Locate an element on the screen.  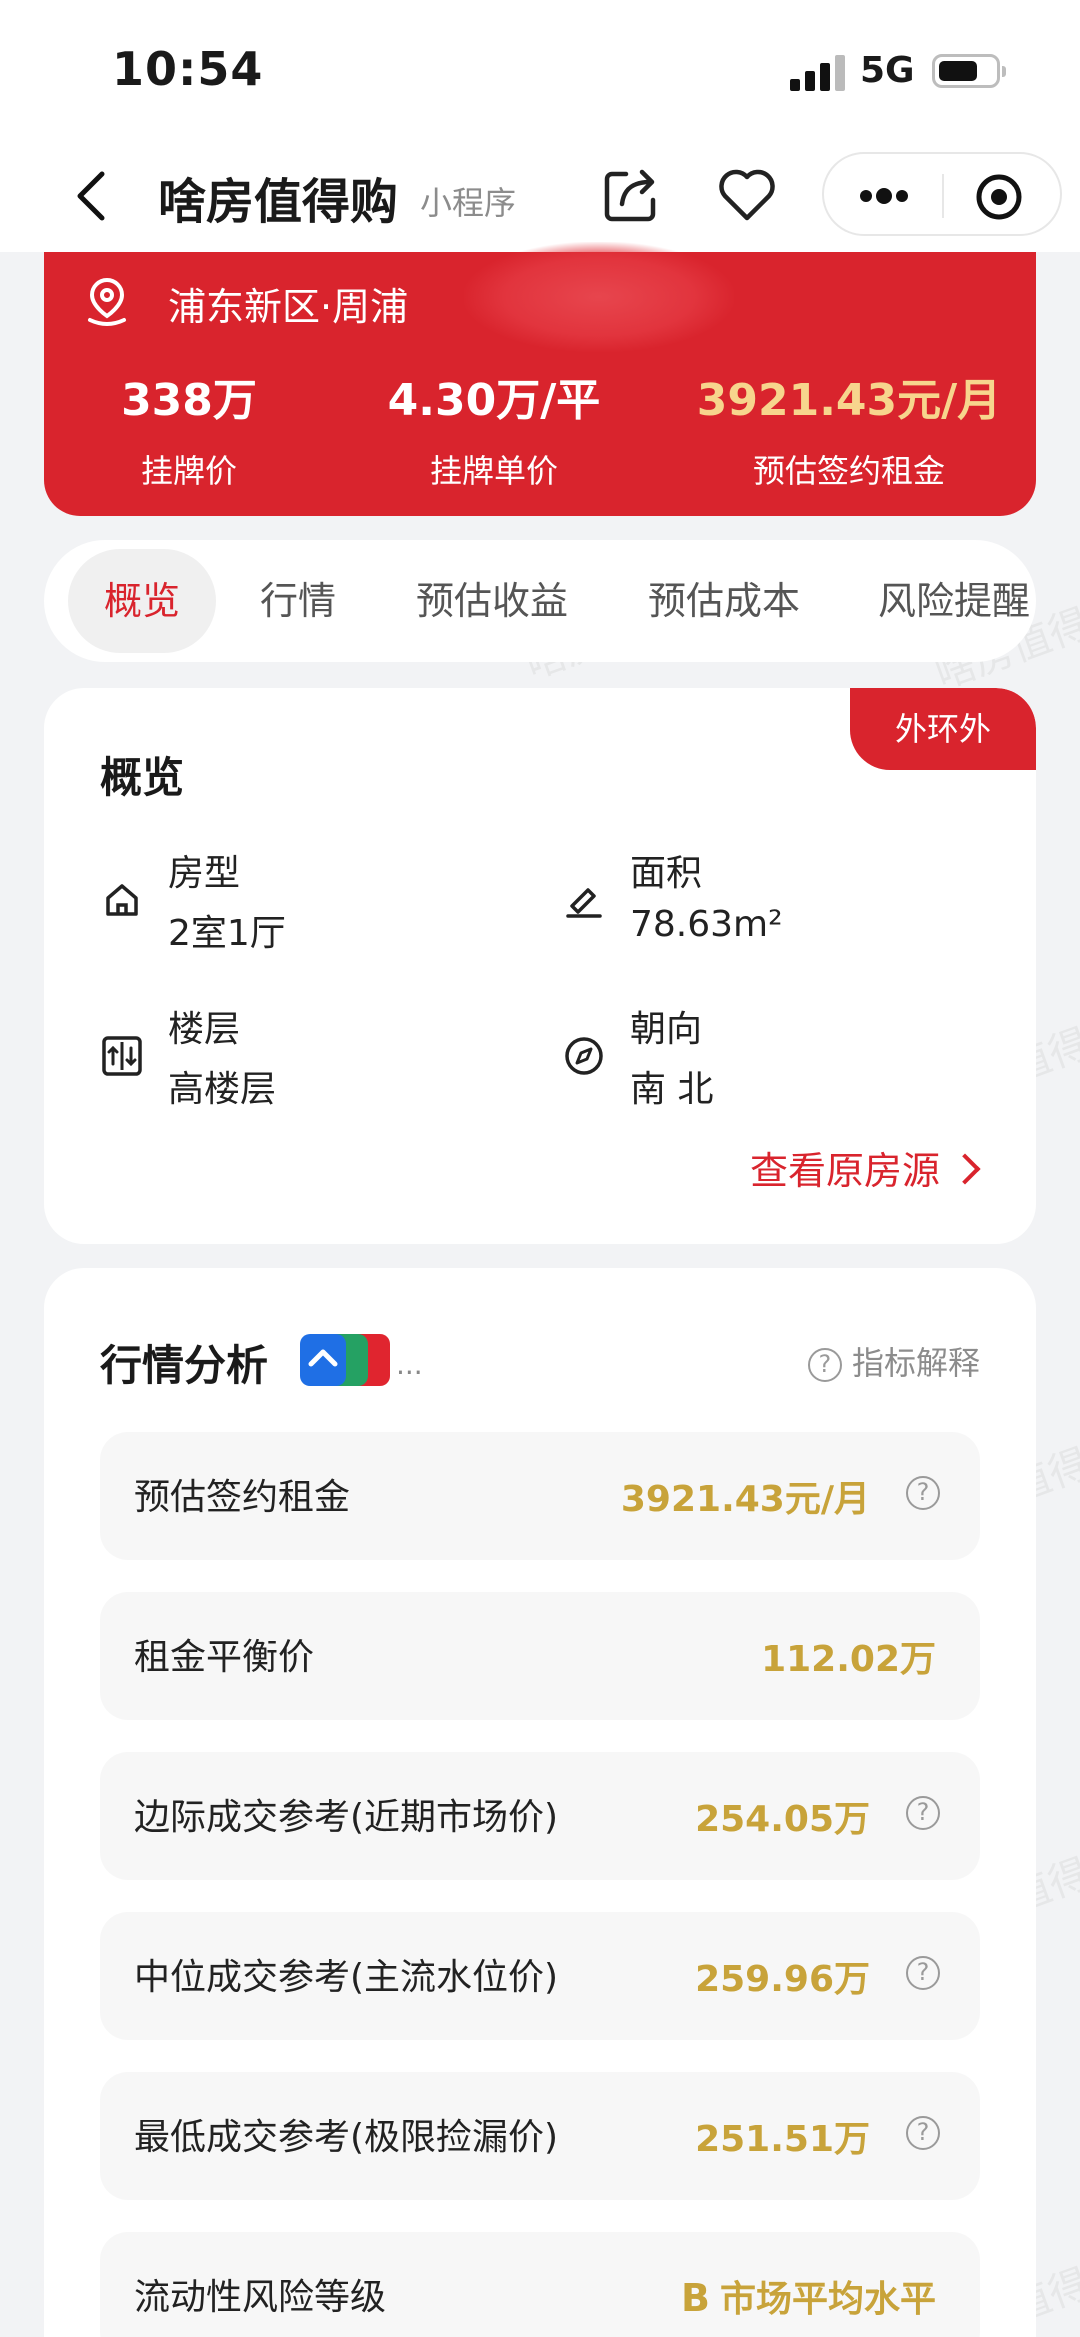
redacted-address is located at coordinates (599, 297).